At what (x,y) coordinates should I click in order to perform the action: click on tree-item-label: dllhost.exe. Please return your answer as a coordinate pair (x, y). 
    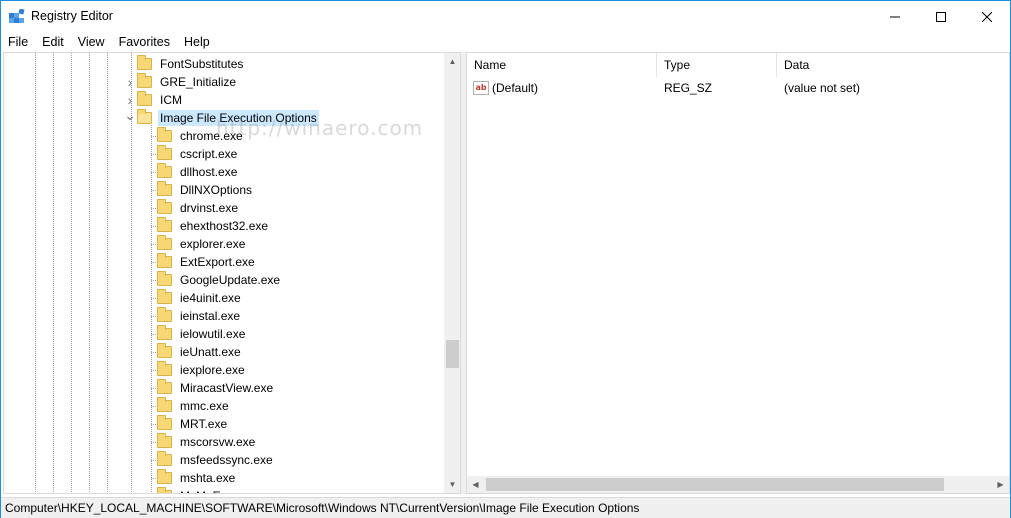
    Looking at the image, I should click on (209, 172).